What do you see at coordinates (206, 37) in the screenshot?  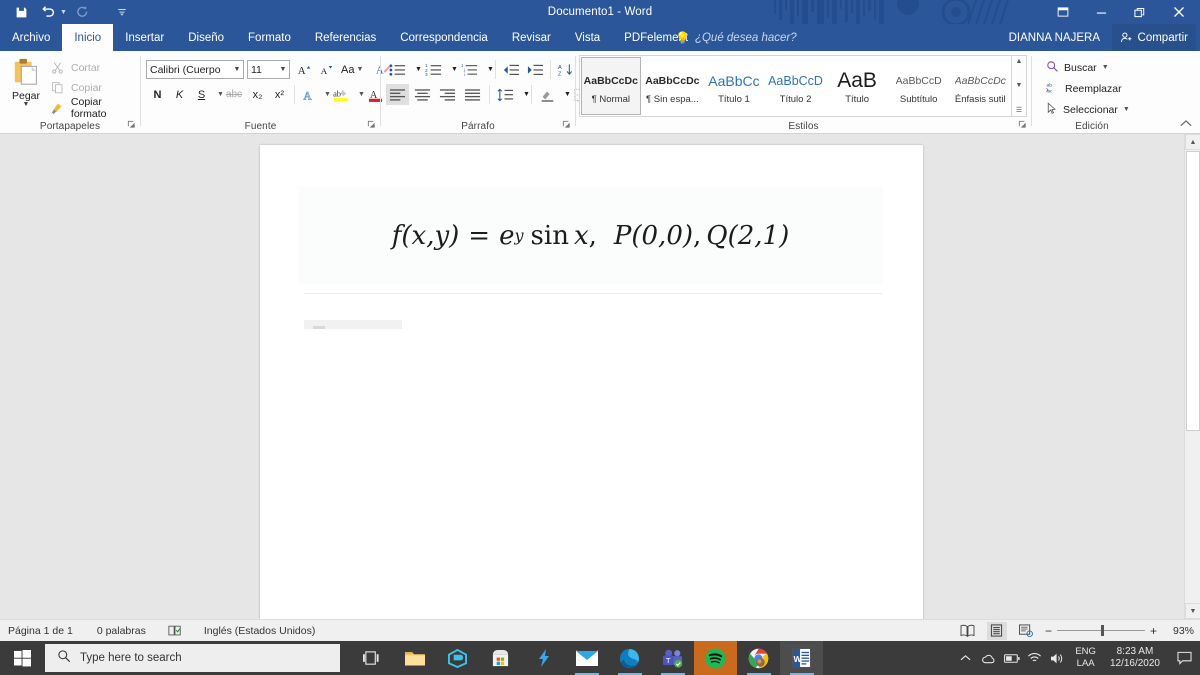 I see `tab-diseno: Diseño` at bounding box center [206, 37].